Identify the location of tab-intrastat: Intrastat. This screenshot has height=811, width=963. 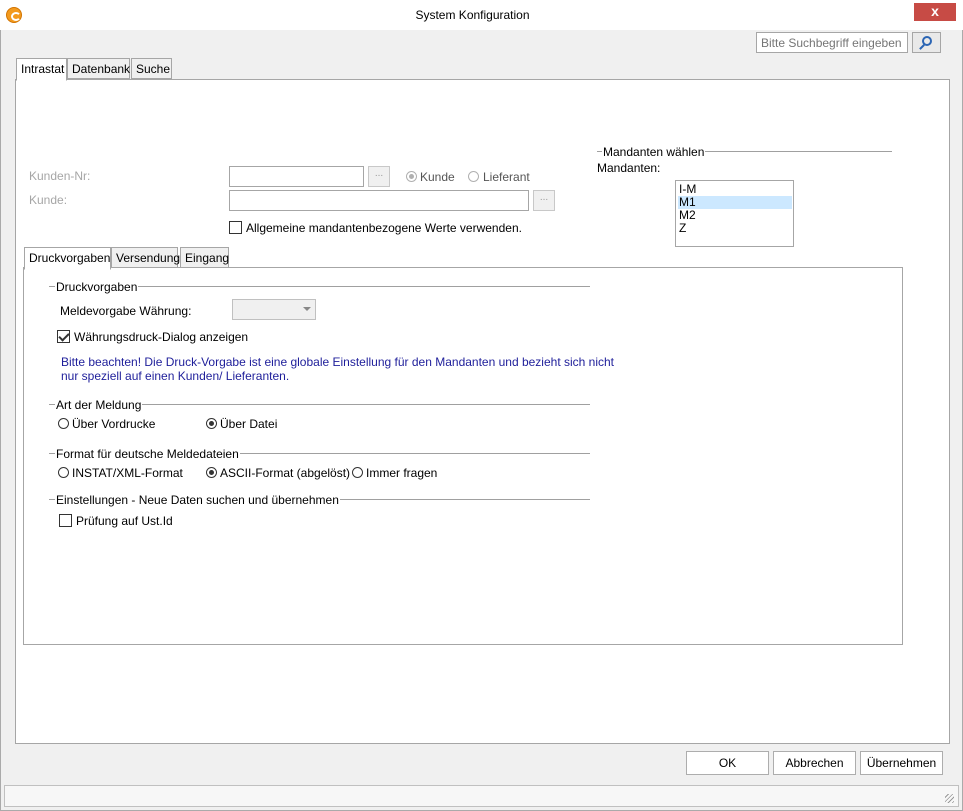
(41, 69).